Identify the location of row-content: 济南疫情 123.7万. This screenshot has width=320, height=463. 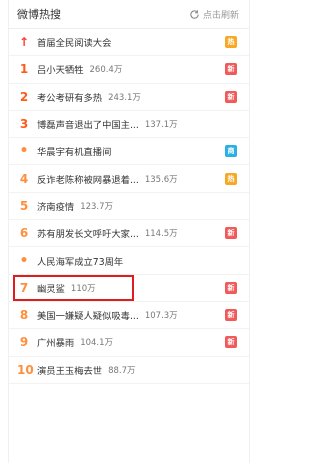
(137, 206).